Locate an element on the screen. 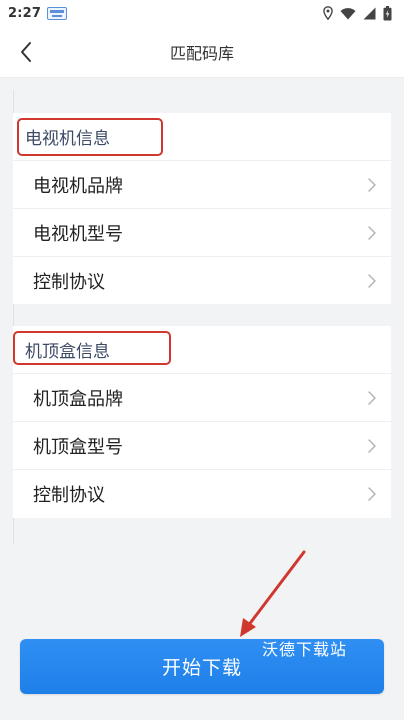 The height and width of the screenshot is (720, 404). row-label: 机顶盒型号 is located at coordinates (78, 447).